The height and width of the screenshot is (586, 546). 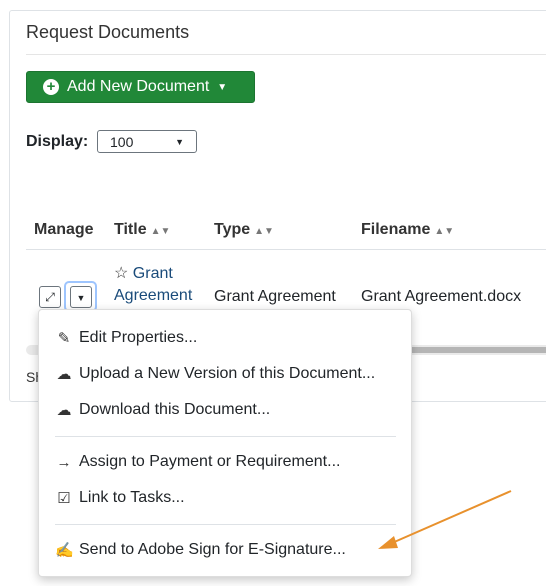 What do you see at coordinates (64, 410) in the screenshot?
I see `cloud-download-icon: ☁` at bounding box center [64, 410].